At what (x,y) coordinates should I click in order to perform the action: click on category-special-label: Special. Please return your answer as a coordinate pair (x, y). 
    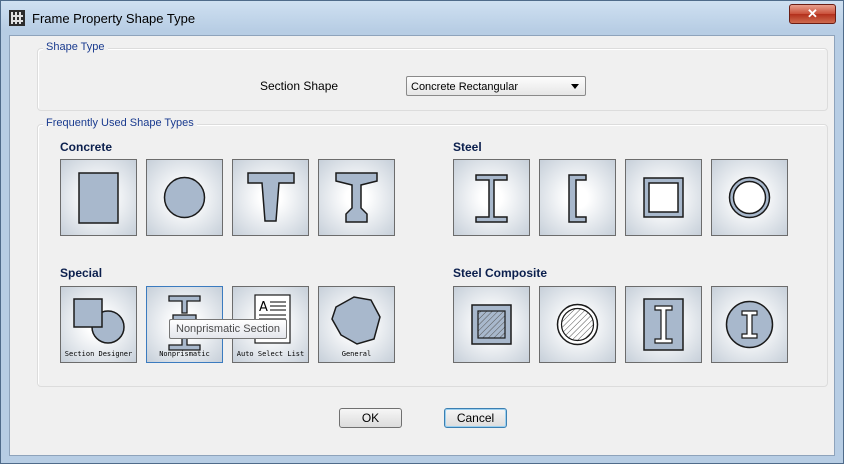
    Looking at the image, I should click on (81, 273).